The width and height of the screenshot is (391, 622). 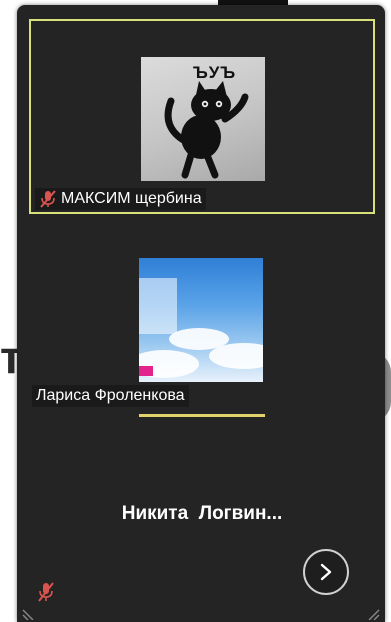 I want to click on participant-name-label: МАКСИМ щербина, so click(x=120, y=199).